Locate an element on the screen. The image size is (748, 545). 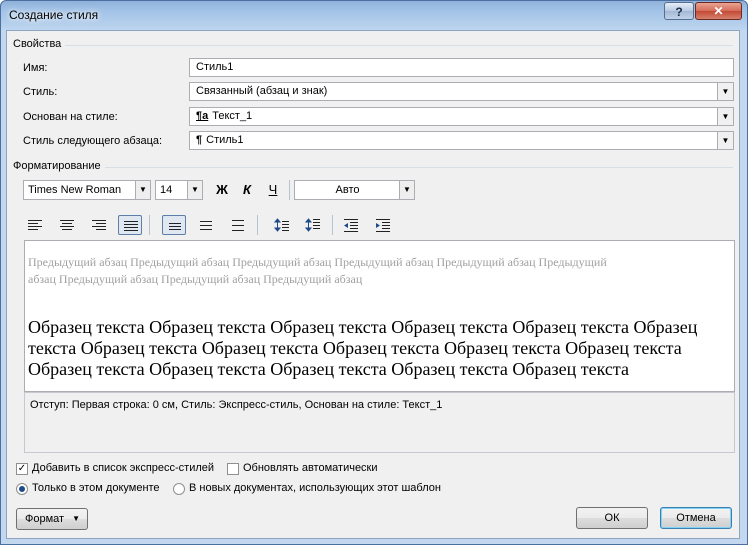
font-select: Times New Roman ▼ is located at coordinates (87, 190).